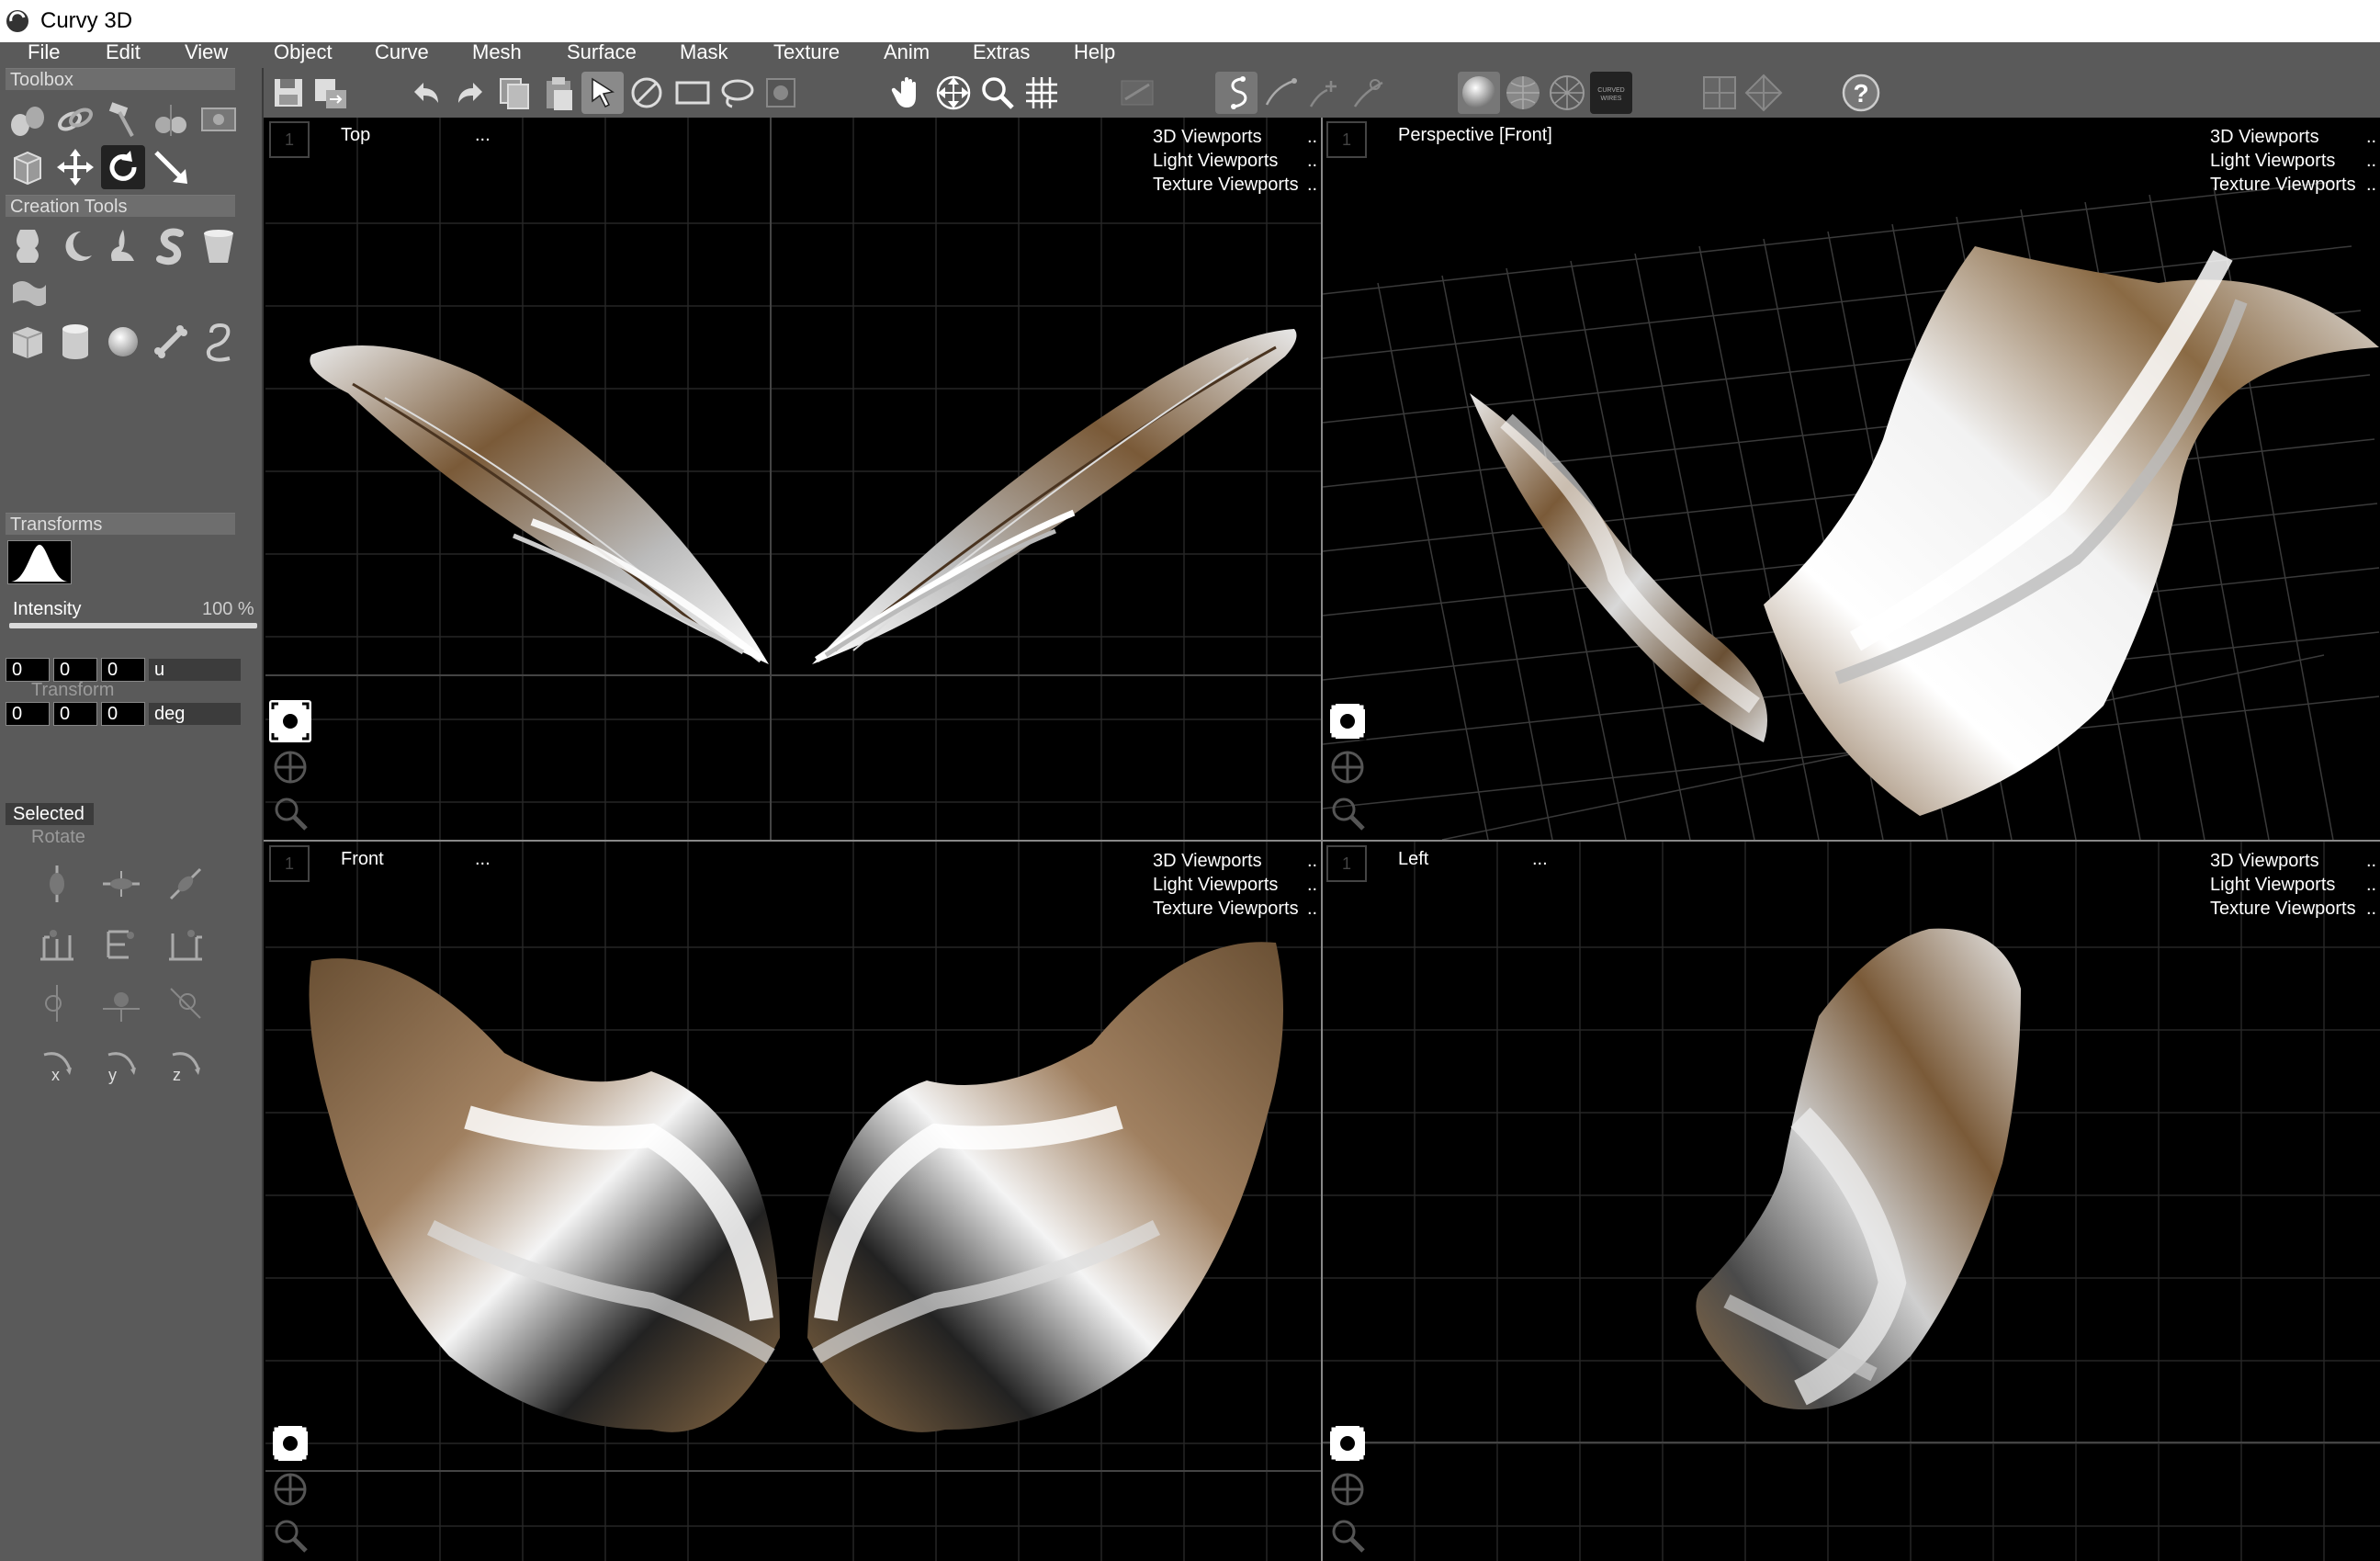 The width and height of the screenshot is (2380, 1561). I want to click on sphere-icon, so click(123, 342).